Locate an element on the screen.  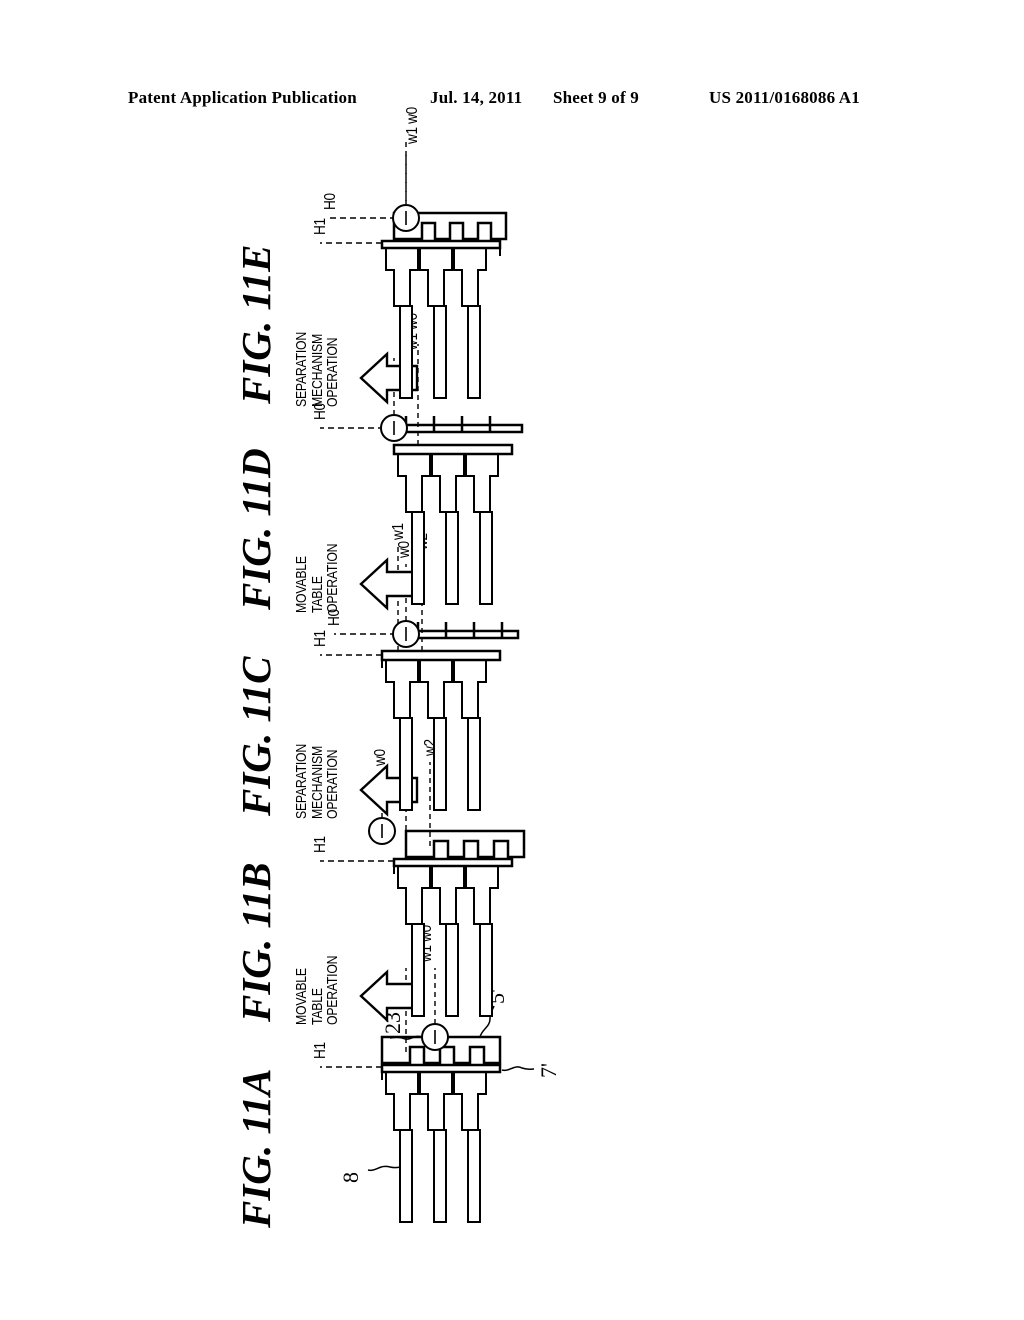
fig11a-mechanism is located at coordinates (427, 1095).